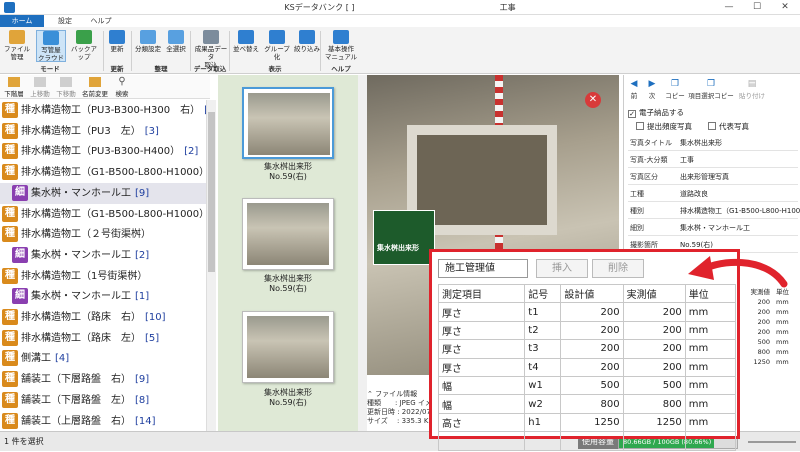 The width and height of the screenshot is (800, 452). What do you see at coordinates (103, 151) in the screenshot?
I see `tree-item: 種排水構造物工（PU3-B300-H400） [2]` at bounding box center [103, 151].